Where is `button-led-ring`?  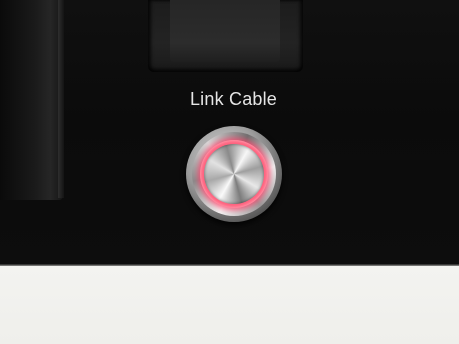 button-led-ring is located at coordinates (234, 174).